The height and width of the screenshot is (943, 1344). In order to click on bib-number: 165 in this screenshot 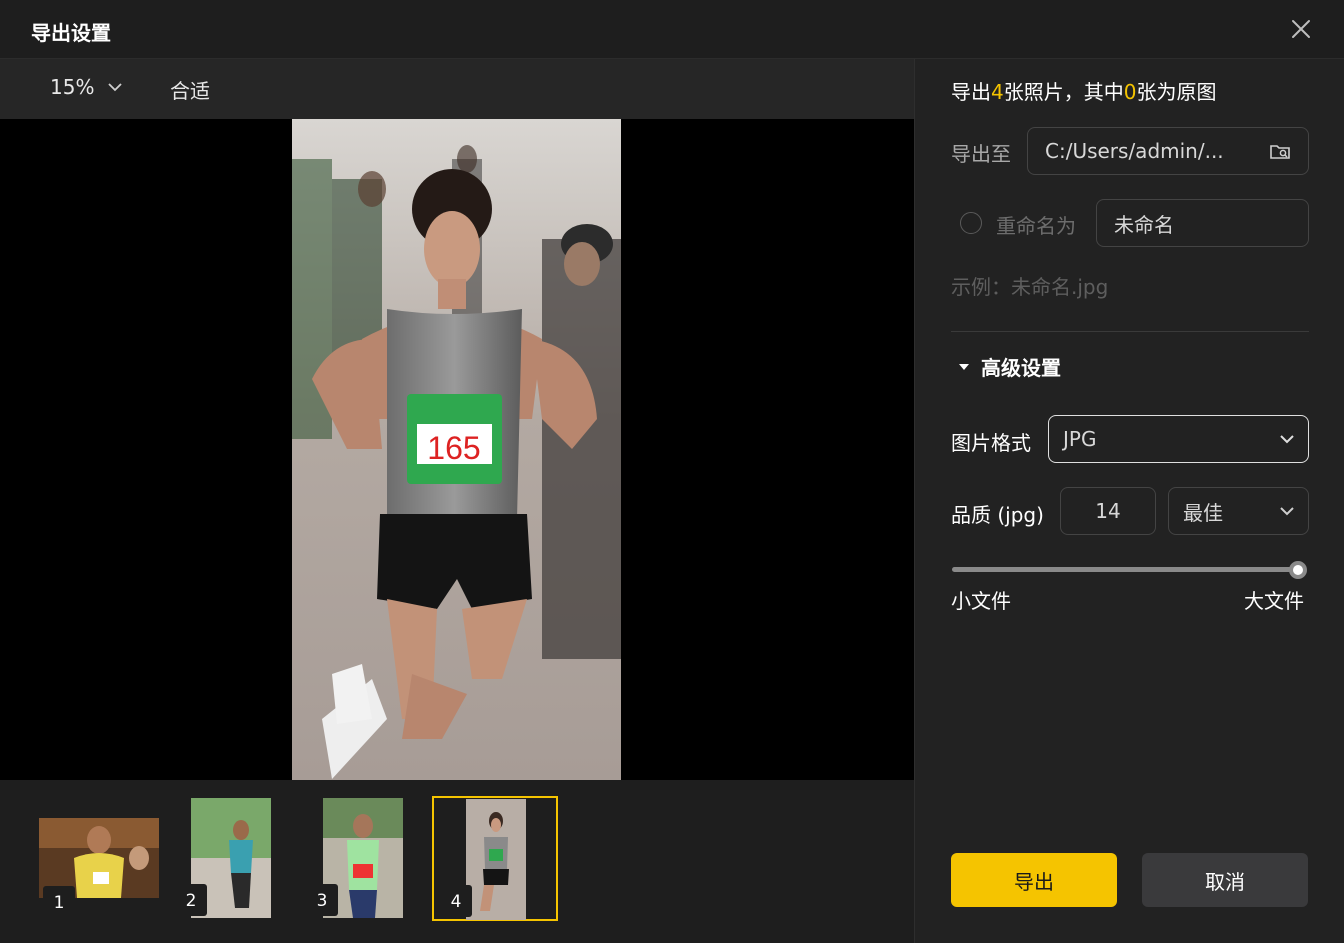, I will do `click(453, 448)`.